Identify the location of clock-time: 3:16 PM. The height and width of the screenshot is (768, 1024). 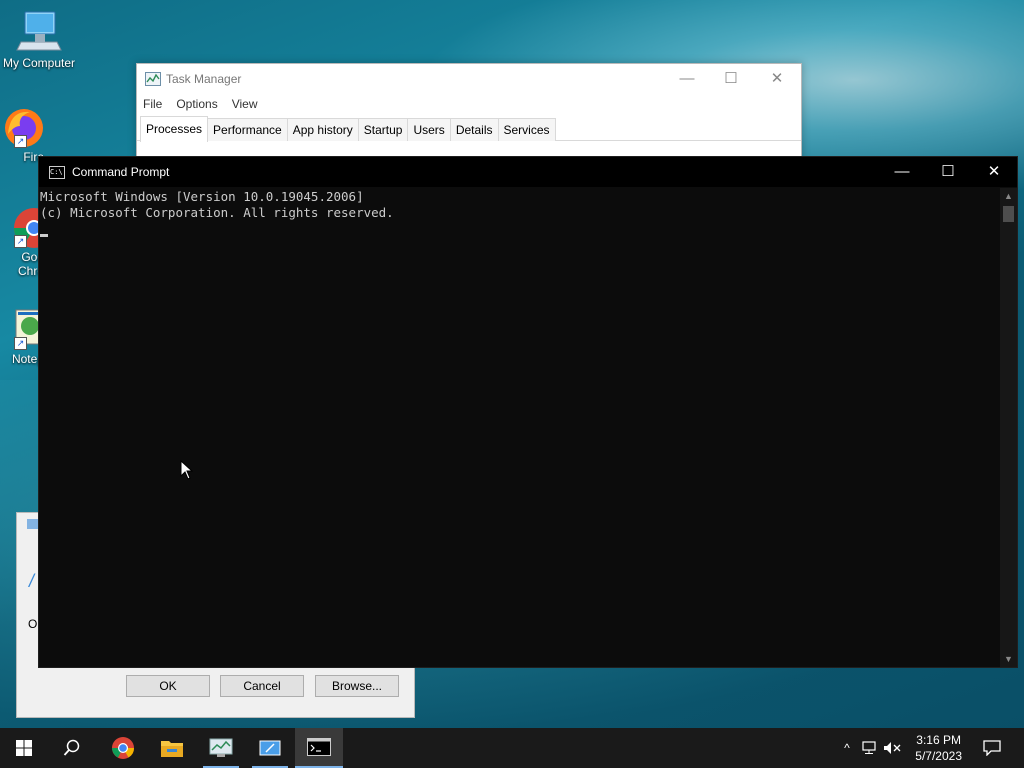
(938, 740).